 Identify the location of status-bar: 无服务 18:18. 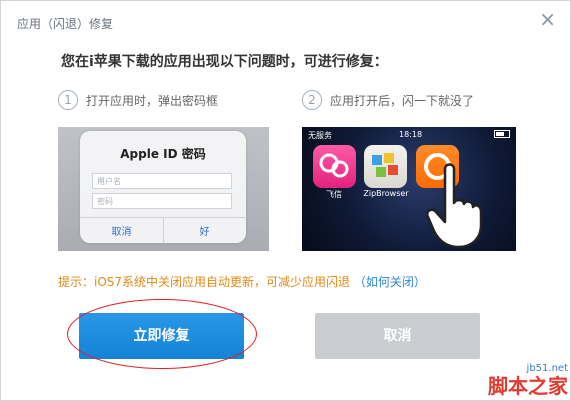
(409, 134).